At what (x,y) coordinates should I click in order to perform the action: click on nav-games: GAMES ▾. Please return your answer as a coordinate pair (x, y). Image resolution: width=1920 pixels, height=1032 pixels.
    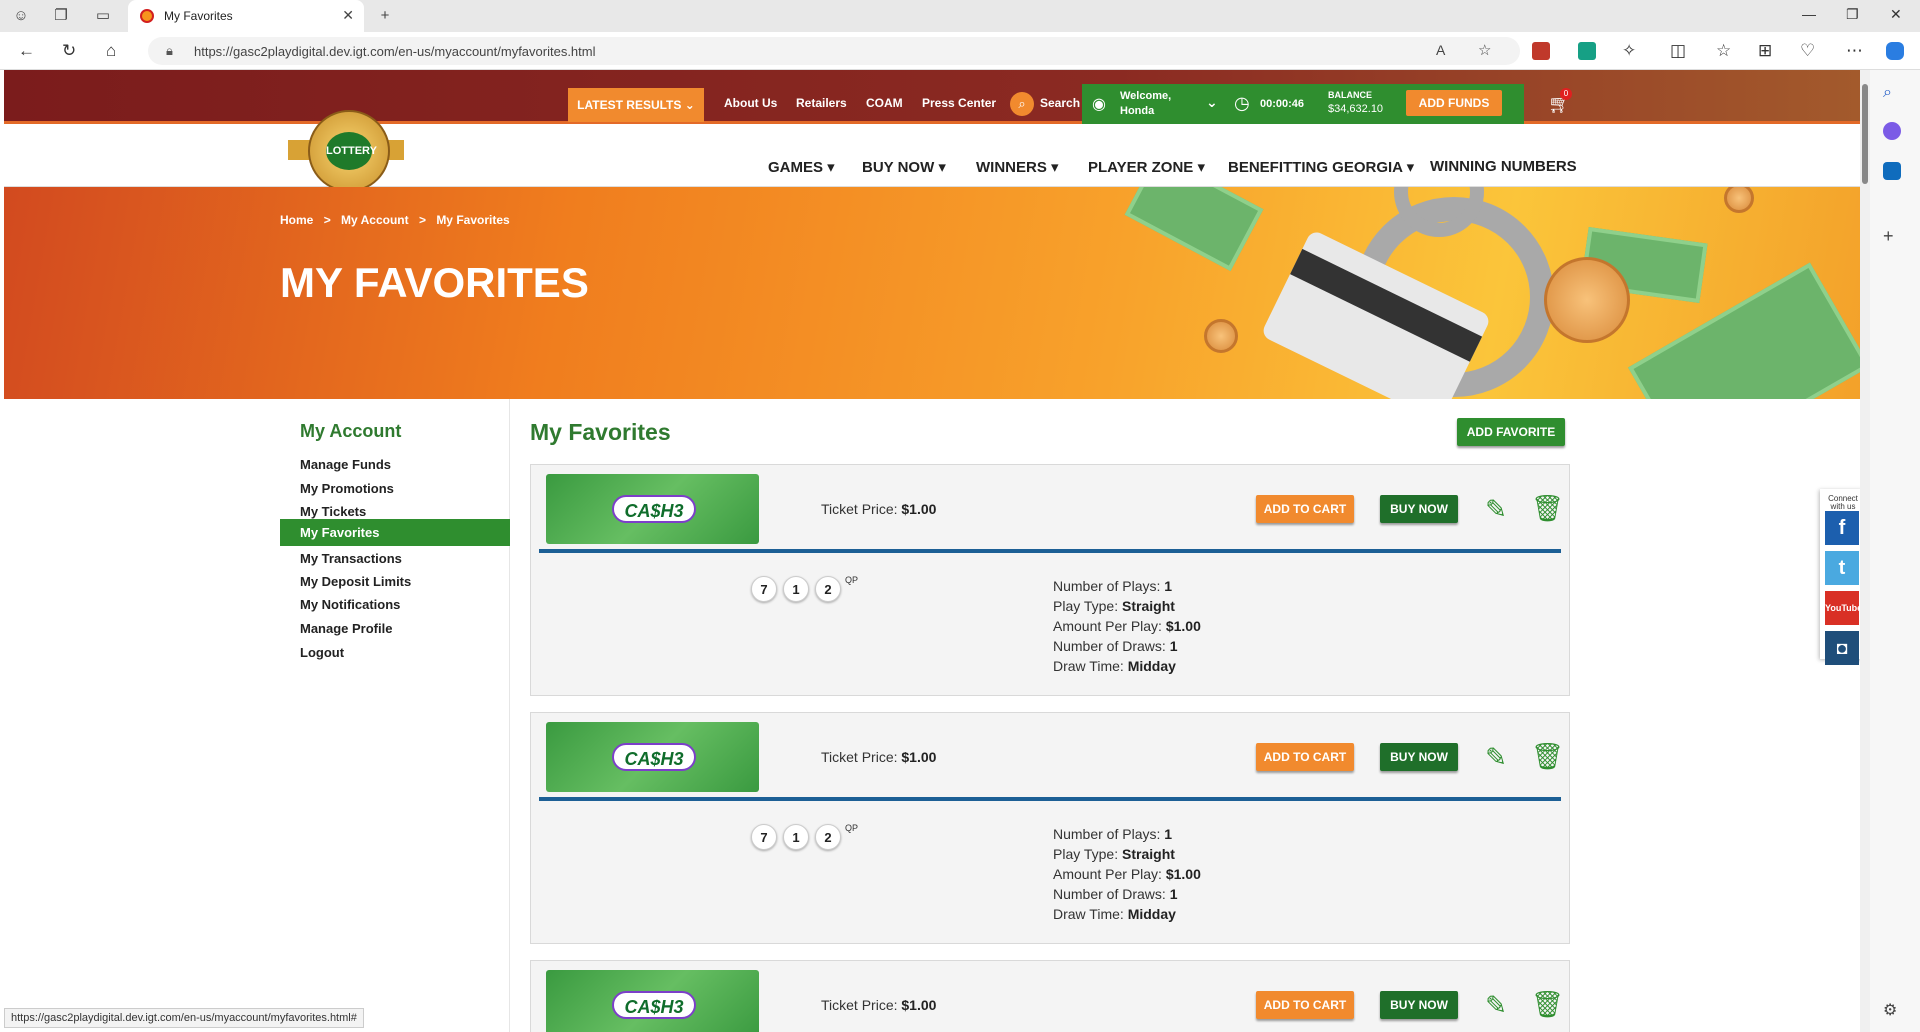
    Looking at the image, I should click on (801, 167).